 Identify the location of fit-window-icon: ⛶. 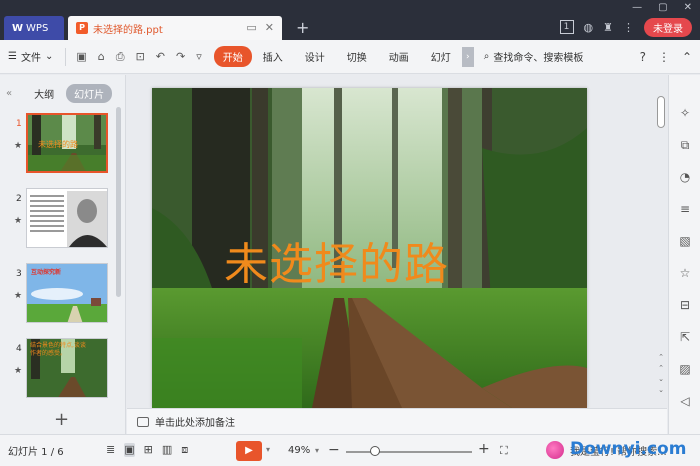
(504, 451).